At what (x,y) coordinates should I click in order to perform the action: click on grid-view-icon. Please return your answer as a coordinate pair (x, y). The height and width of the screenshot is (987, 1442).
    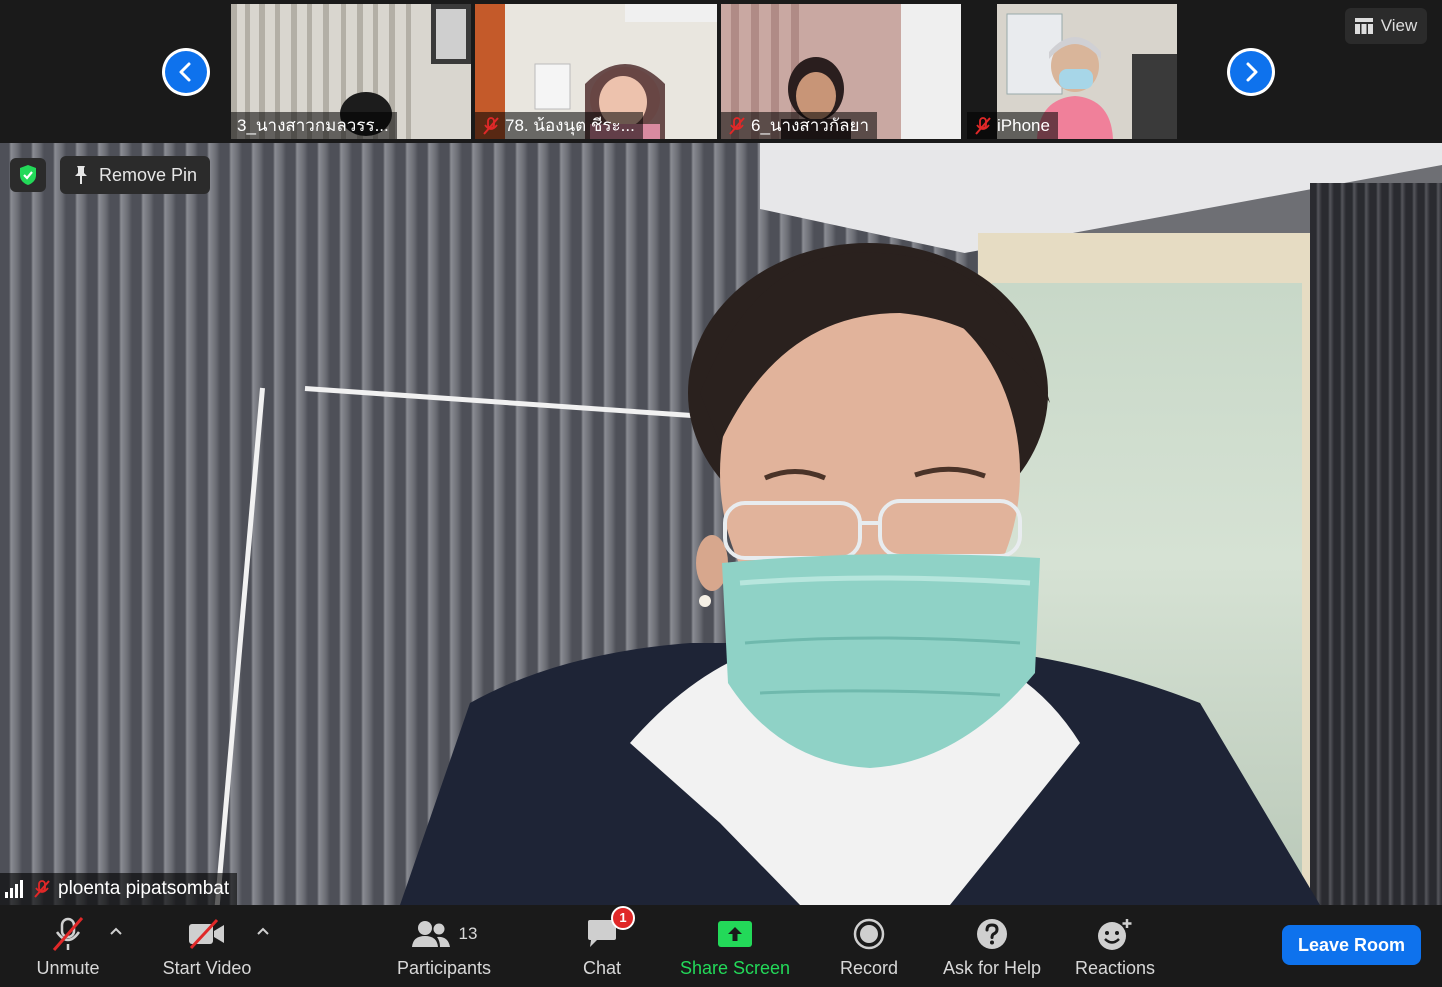
    Looking at the image, I should click on (1363, 26).